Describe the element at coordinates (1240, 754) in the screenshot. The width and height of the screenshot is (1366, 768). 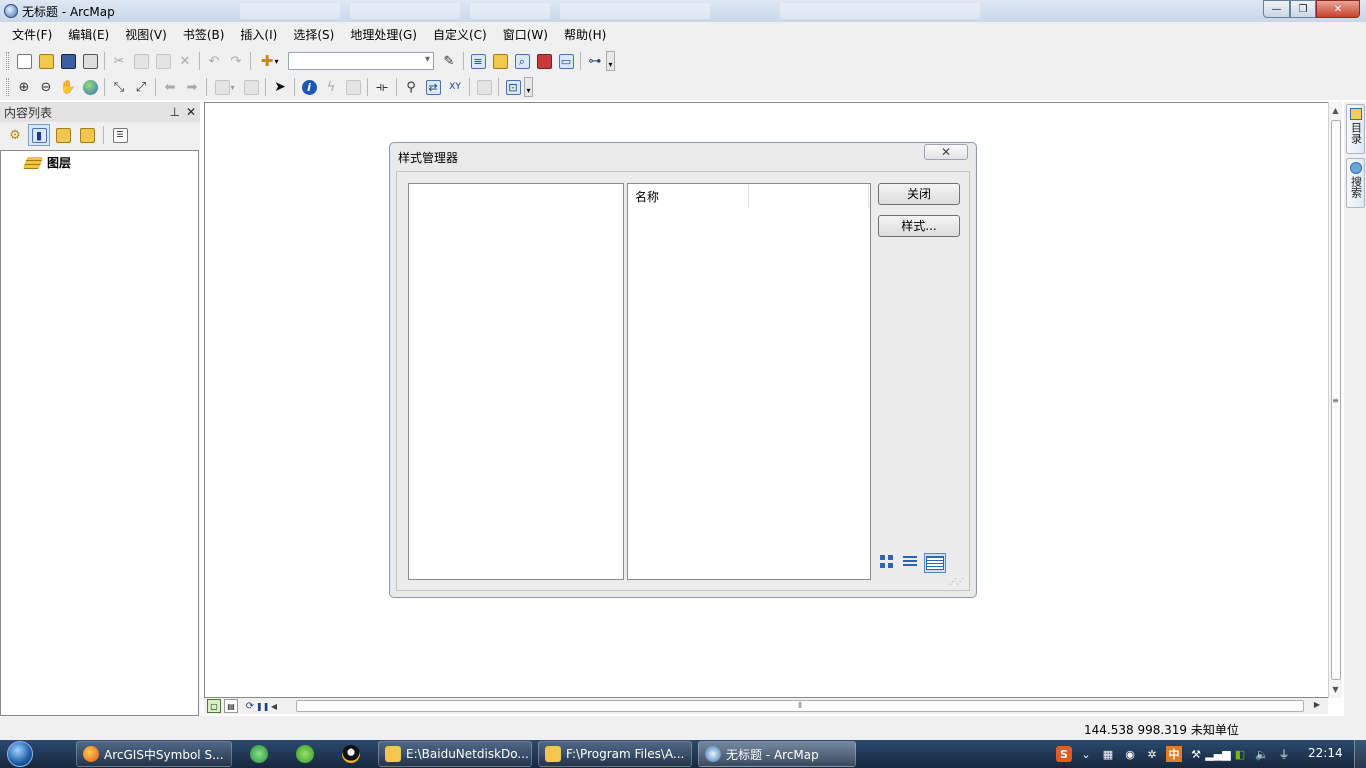
I see `nvidia-icon: ◧` at that location.